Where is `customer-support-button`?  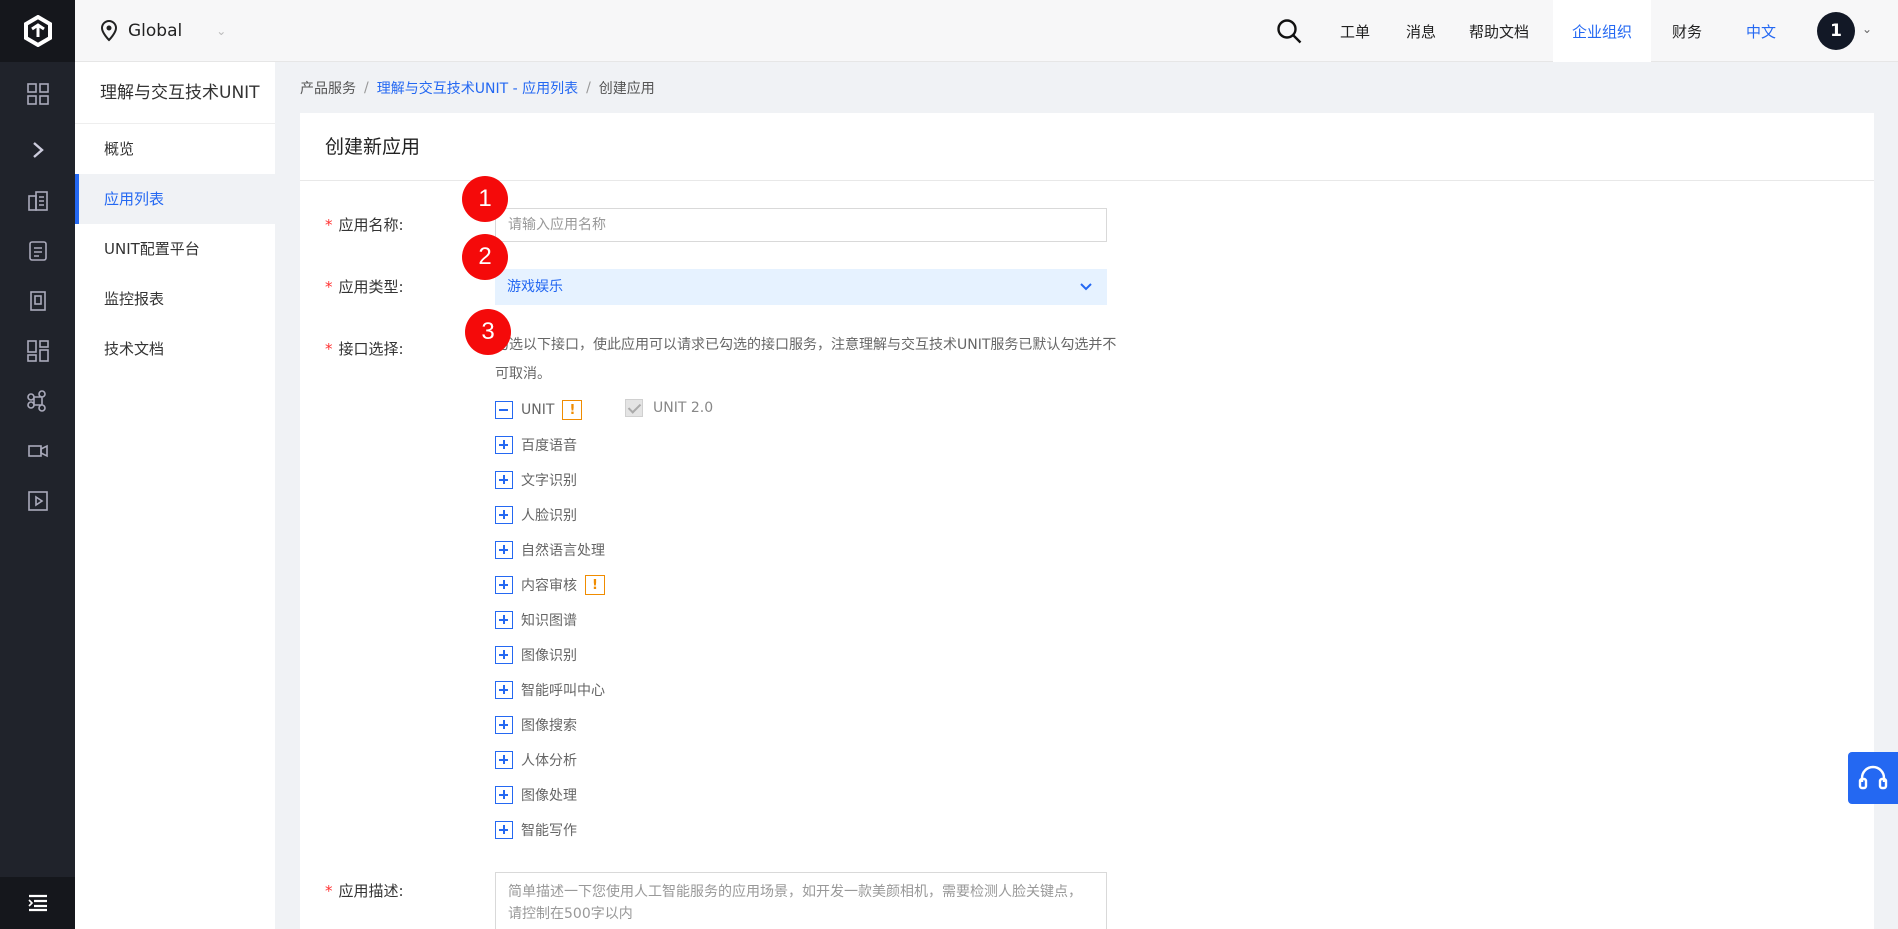 customer-support-button is located at coordinates (1873, 778).